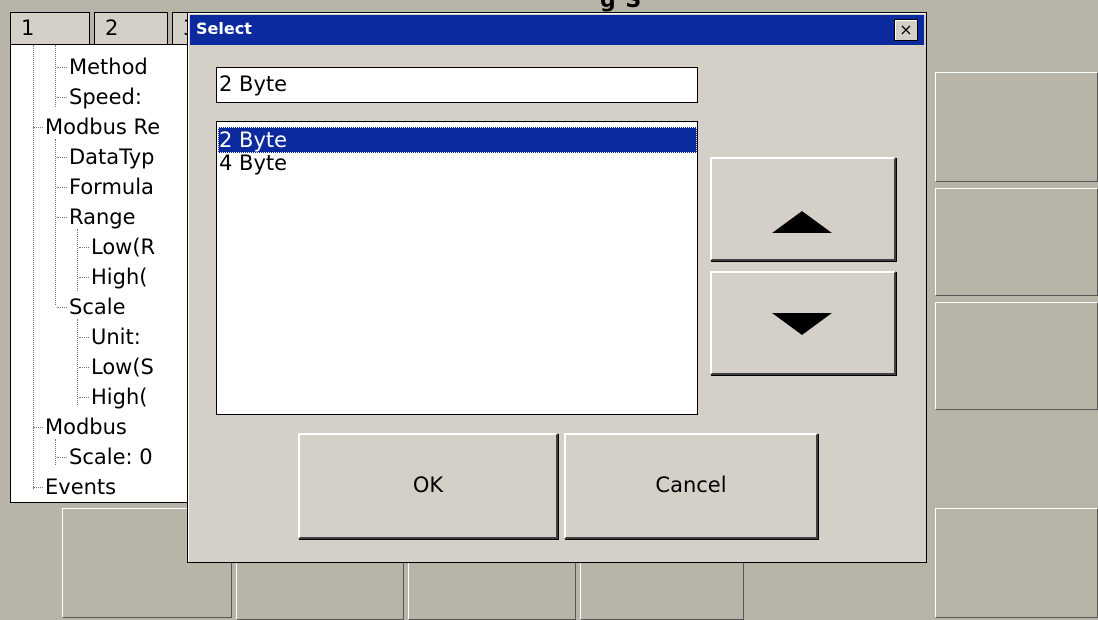  I want to click on tree-item-datatype: DataTyp, so click(105, 157).